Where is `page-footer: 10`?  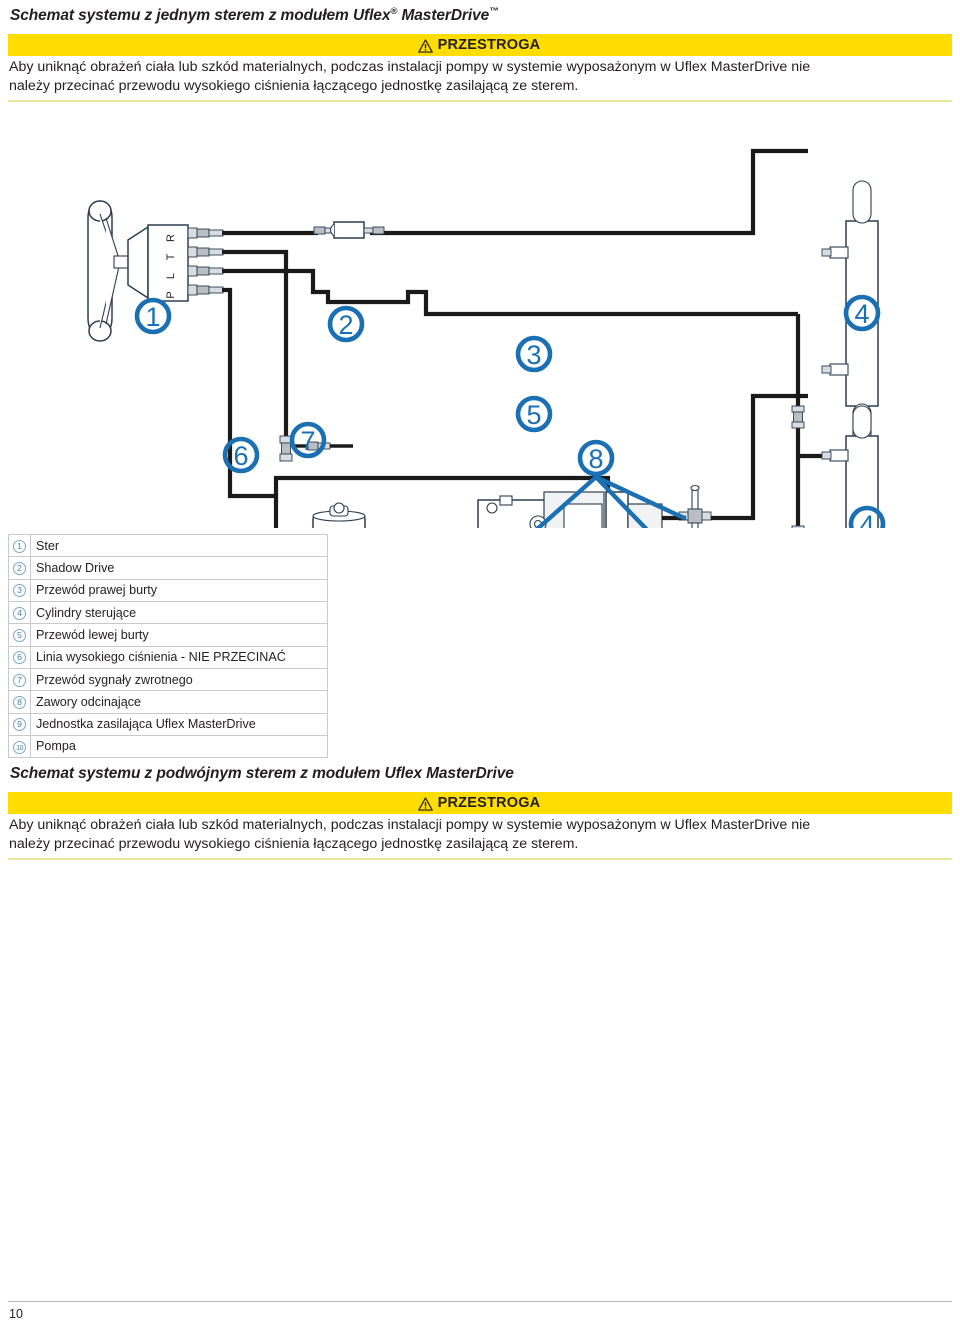
page-footer: 10 is located at coordinates (480, 1311).